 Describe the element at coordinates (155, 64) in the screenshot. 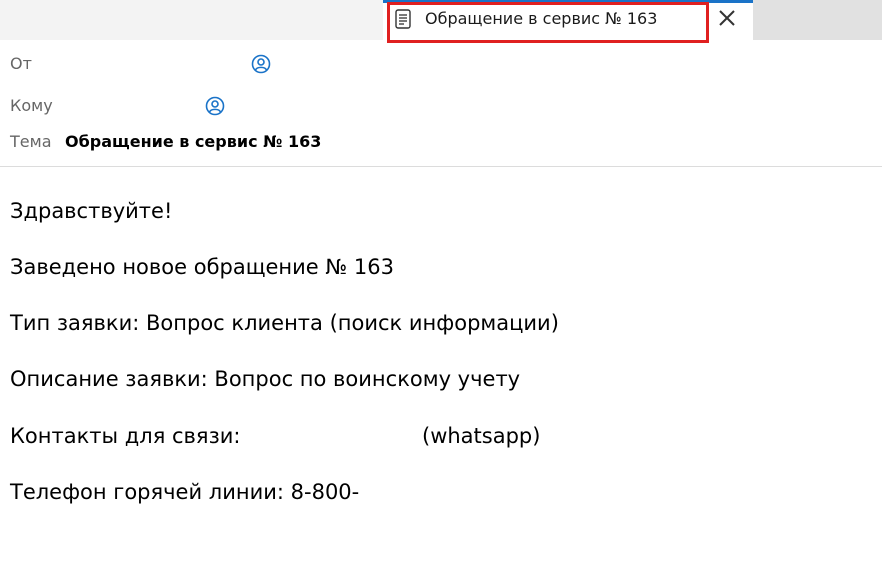

I see `from-field` at that location.